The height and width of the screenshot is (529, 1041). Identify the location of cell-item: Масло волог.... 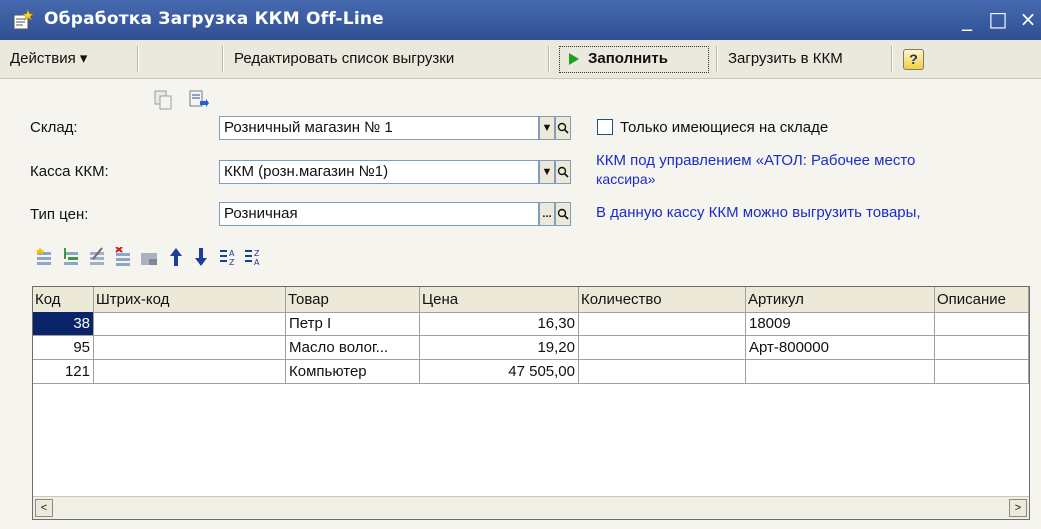
(353, 348).